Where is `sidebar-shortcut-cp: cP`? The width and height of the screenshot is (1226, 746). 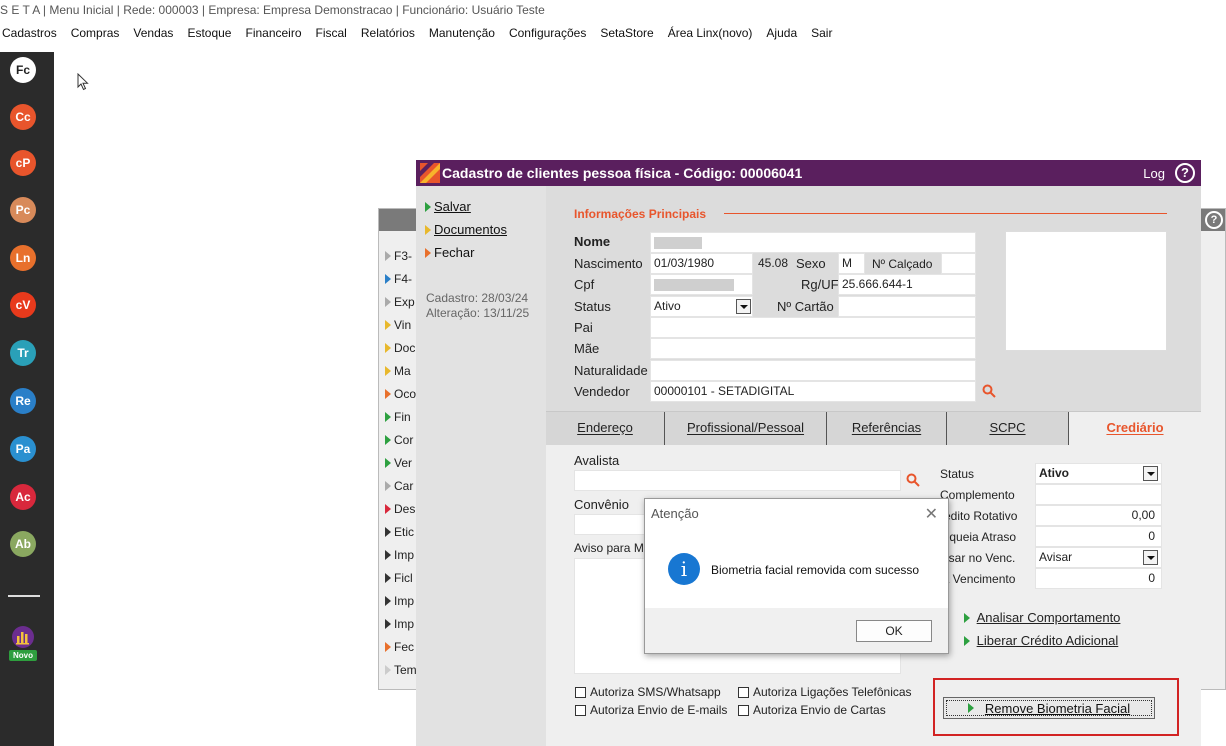
sidebar-shortcut-cp: cP is located at coordinates (23, 163).